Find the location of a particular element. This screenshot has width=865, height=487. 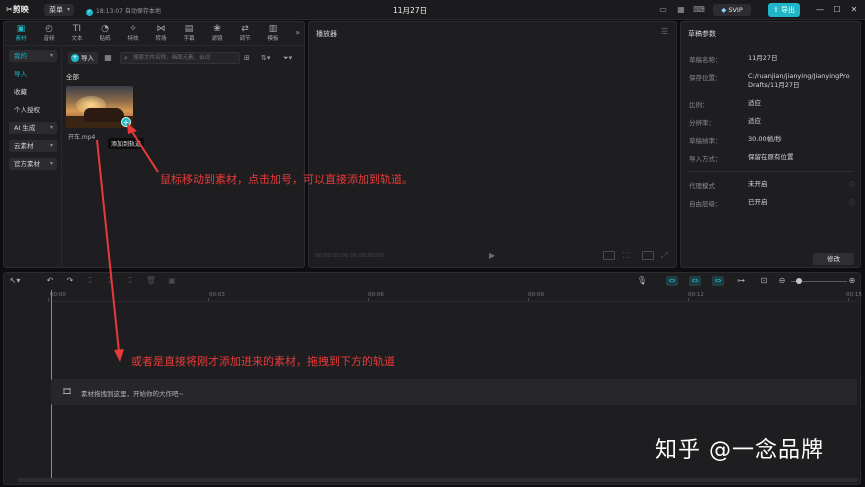

annotation-top: 鼠标移动到素材，点击加号，可以直接添加到轨道。 is located at coordinates (286, 179).